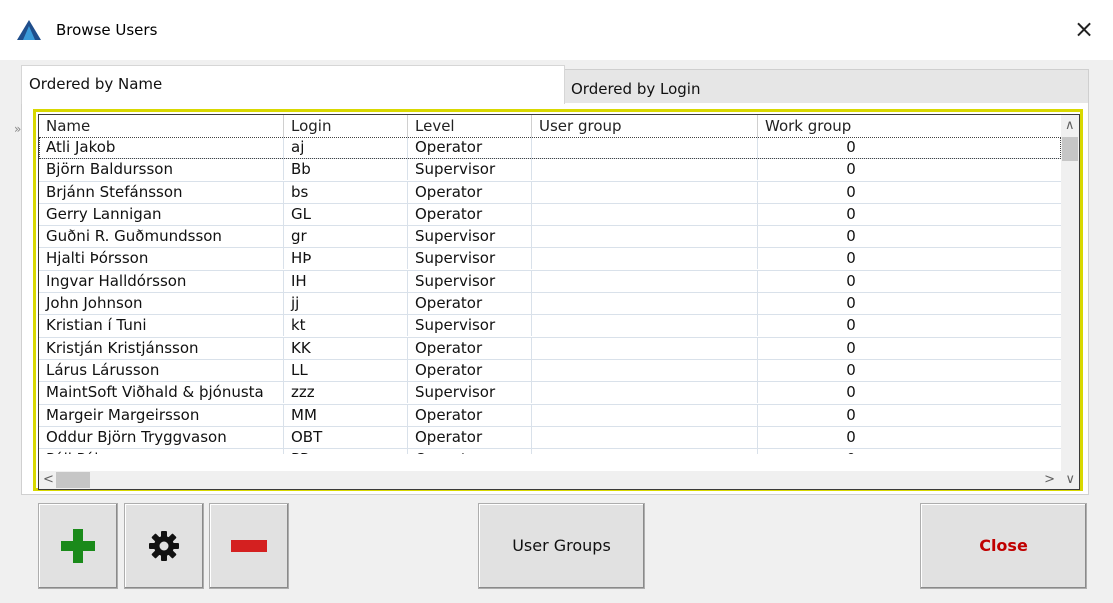  Describe the element at coordinates (346, 147) in the screenshot. I see `cell-login: aj` at that location.